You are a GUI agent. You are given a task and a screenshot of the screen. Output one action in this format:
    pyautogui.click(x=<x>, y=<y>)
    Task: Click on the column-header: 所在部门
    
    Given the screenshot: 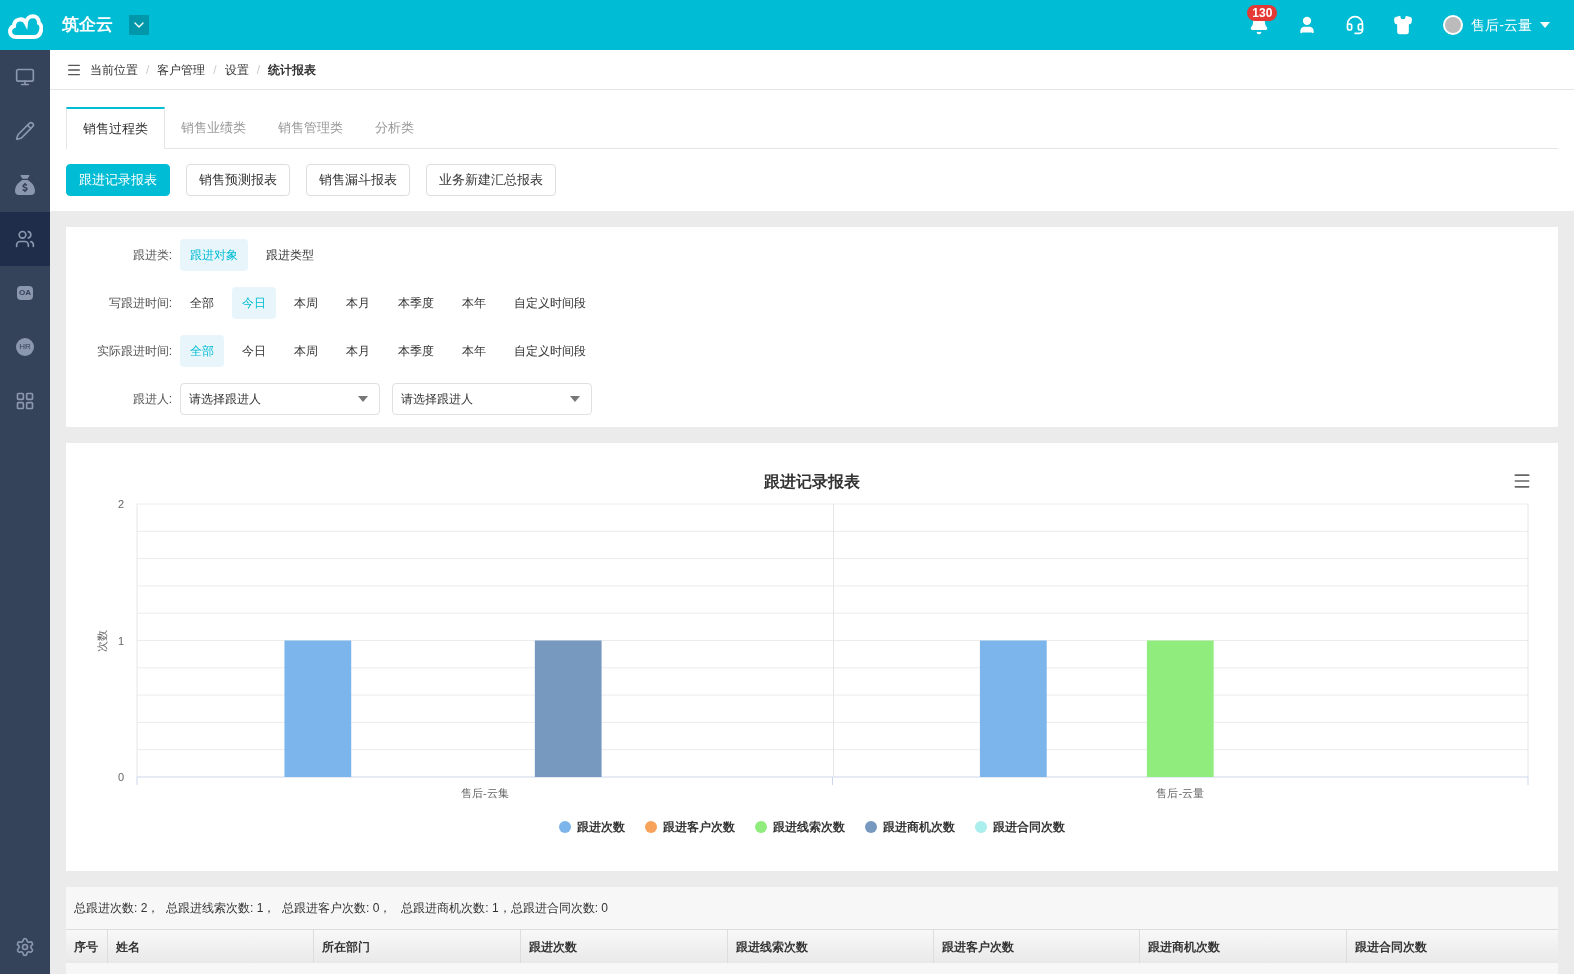 What is the action you would take?
    pyautogui.click(x=346, y=947)
    